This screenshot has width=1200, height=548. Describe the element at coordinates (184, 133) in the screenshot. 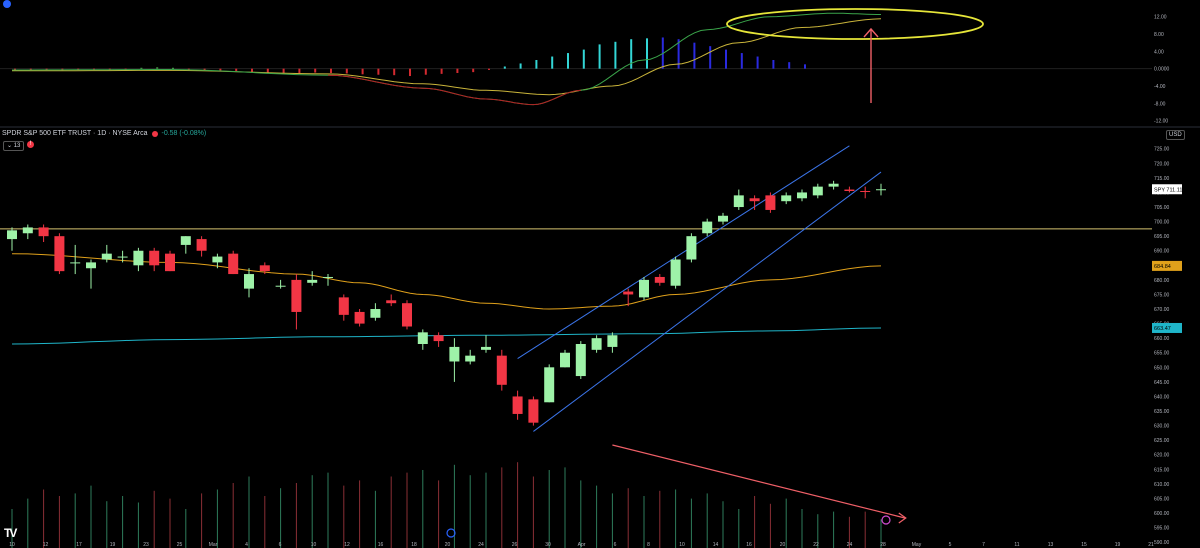

I see `price-change: -0.58 (-0.08%)` at that location.